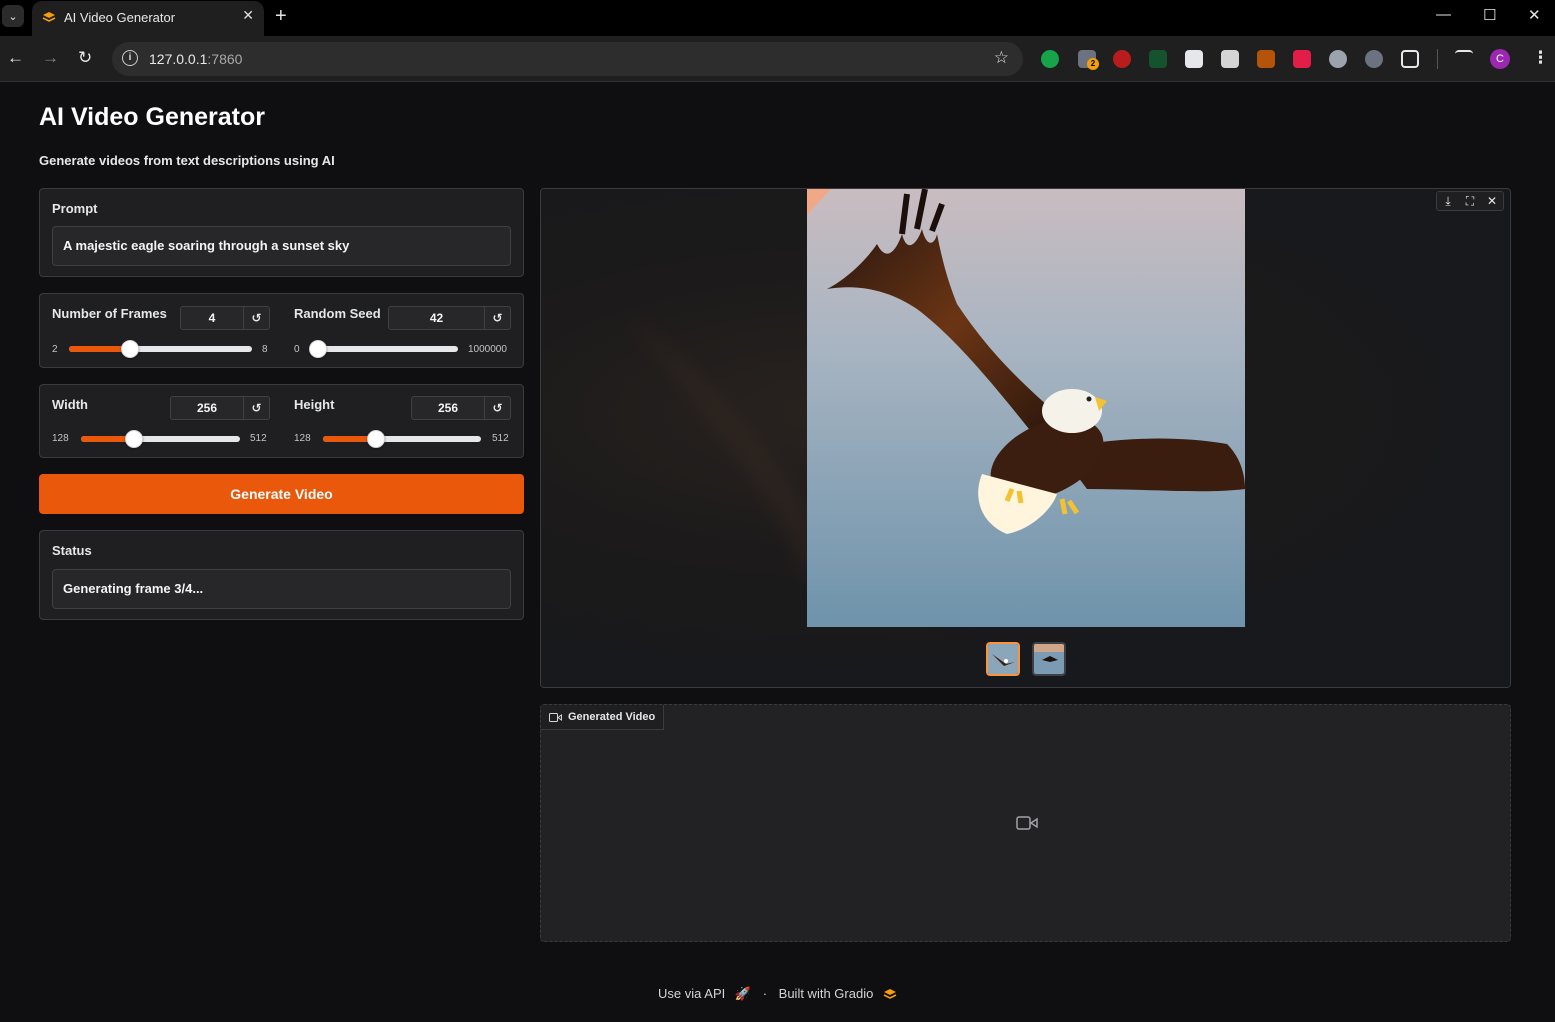  I want to click on height-max: 512, so click(500, 438).